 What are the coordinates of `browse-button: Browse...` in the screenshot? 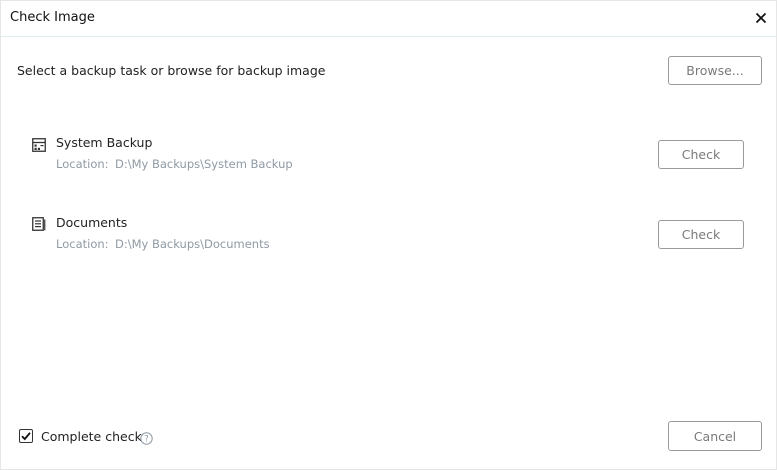 It's located at (715, 70).